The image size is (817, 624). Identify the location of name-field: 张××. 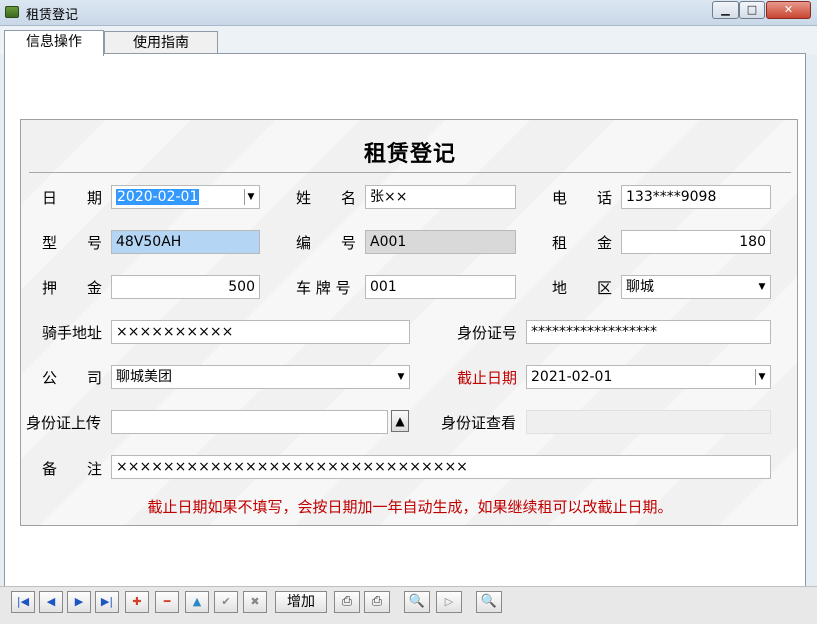
(440, 197).